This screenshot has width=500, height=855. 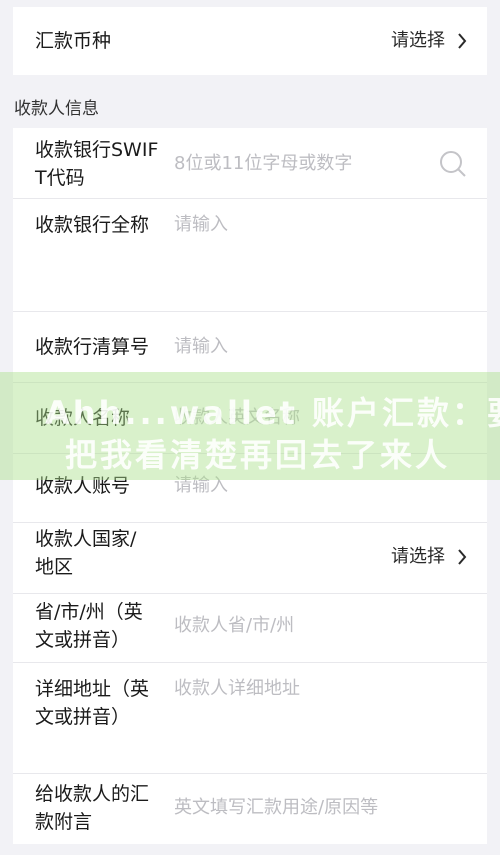 I want to click on province-input: 收款人省/市/州, so click(x=234, y=626).